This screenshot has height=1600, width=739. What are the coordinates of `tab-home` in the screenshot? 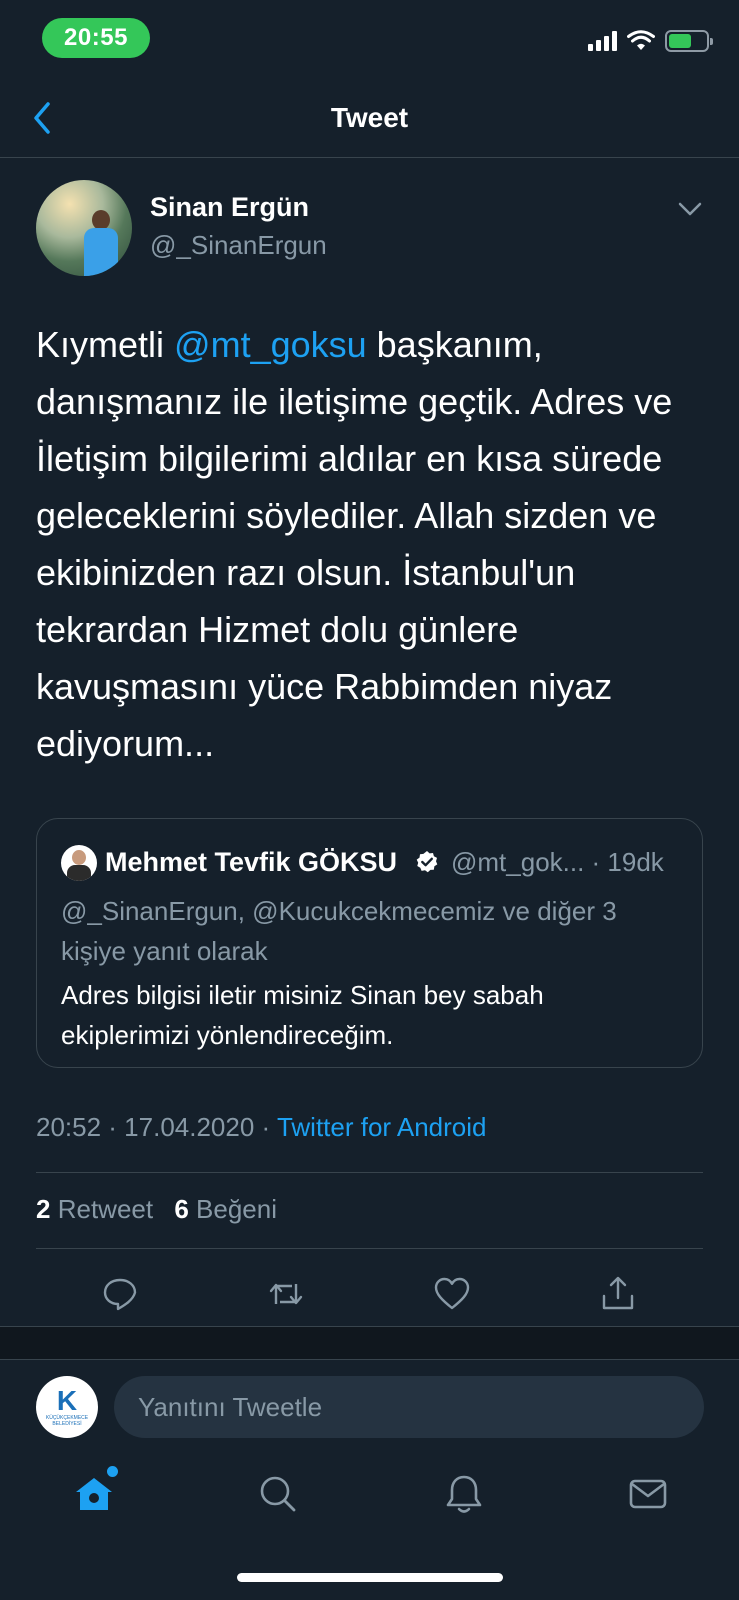 It's located at (95, 1491).